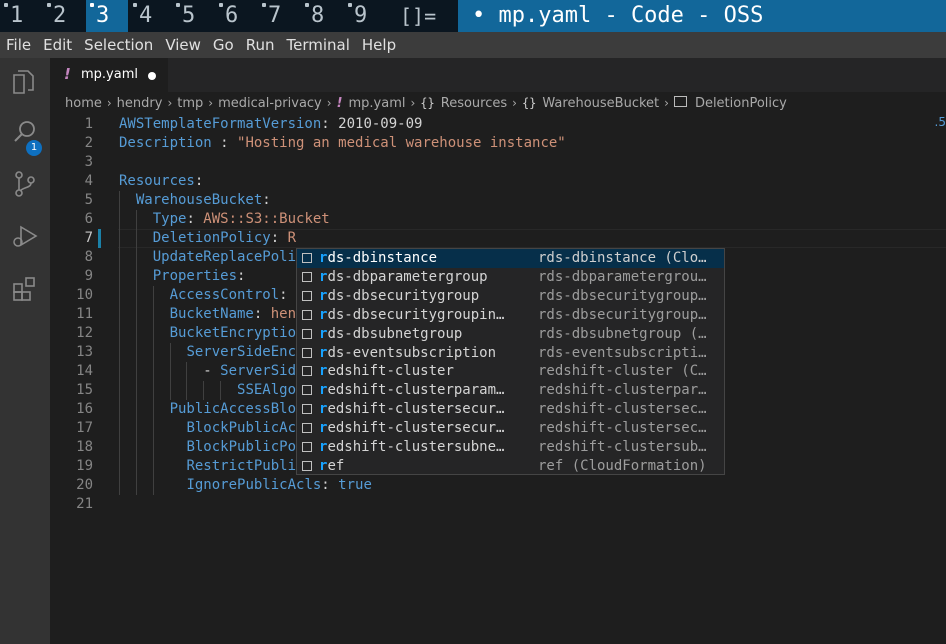  I want to click on workspace-5: 5, so click(193, 16).